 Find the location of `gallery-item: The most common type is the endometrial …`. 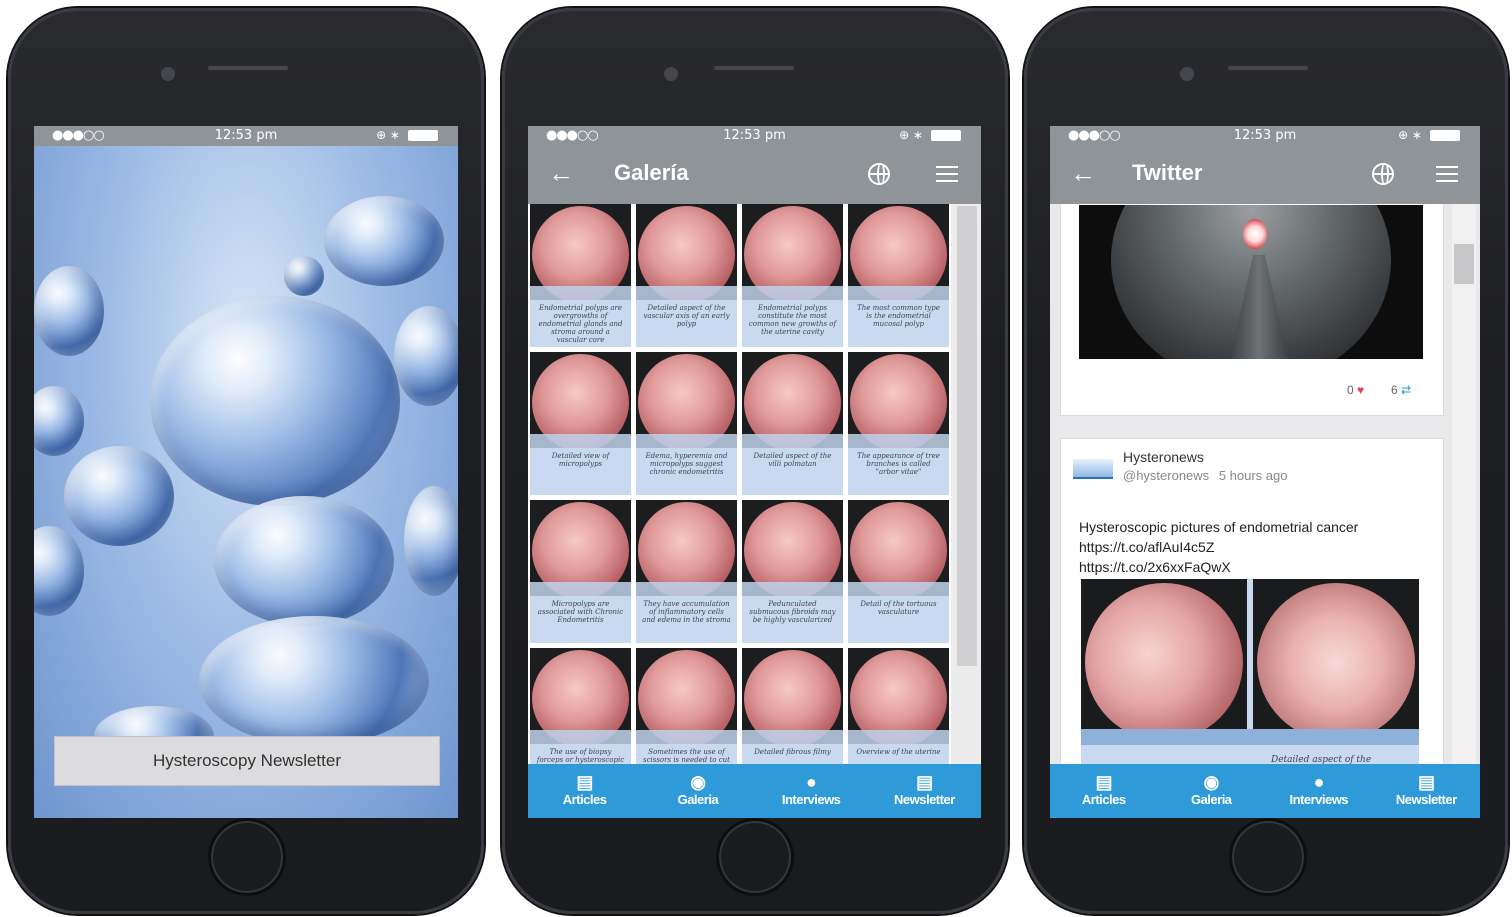

gallery-item: The most common type is the endometrial … is located at coordinates (898, 275).